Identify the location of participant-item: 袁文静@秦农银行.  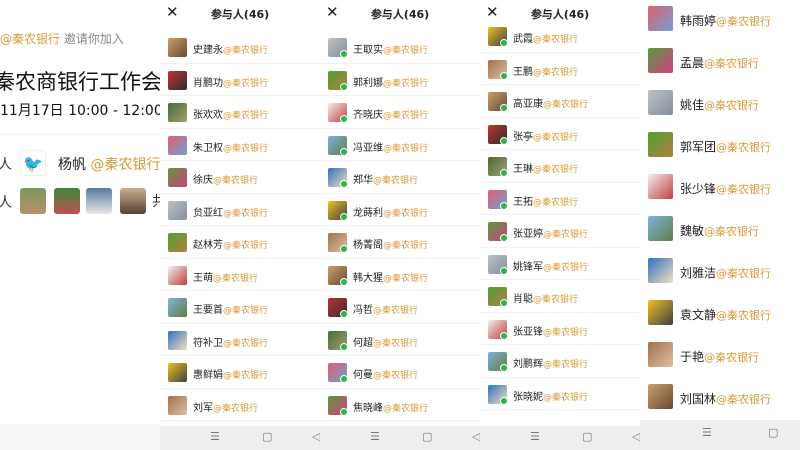
(720, 315).